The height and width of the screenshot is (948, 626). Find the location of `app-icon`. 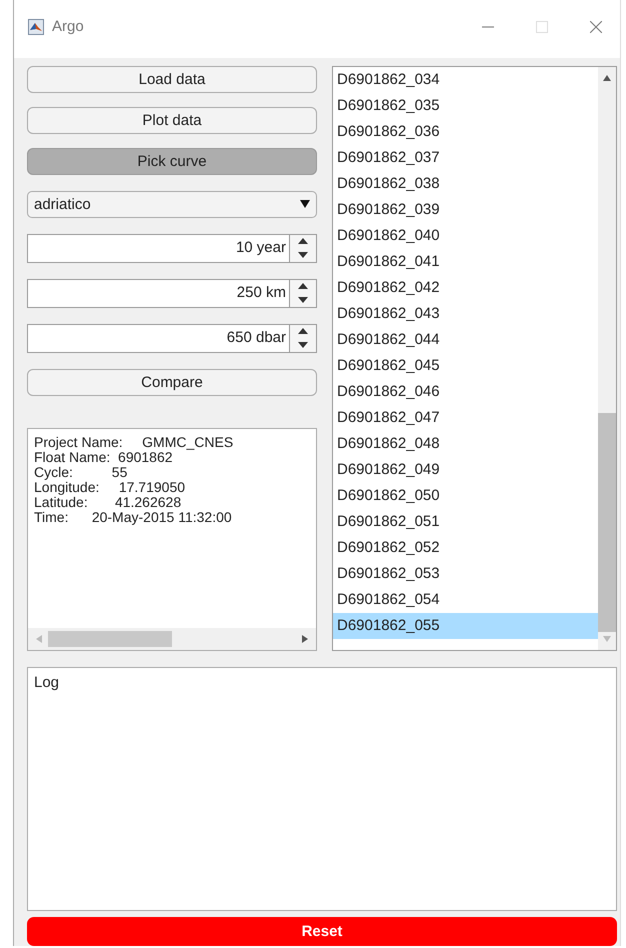

app-icon is located at coordinates (36, 26).